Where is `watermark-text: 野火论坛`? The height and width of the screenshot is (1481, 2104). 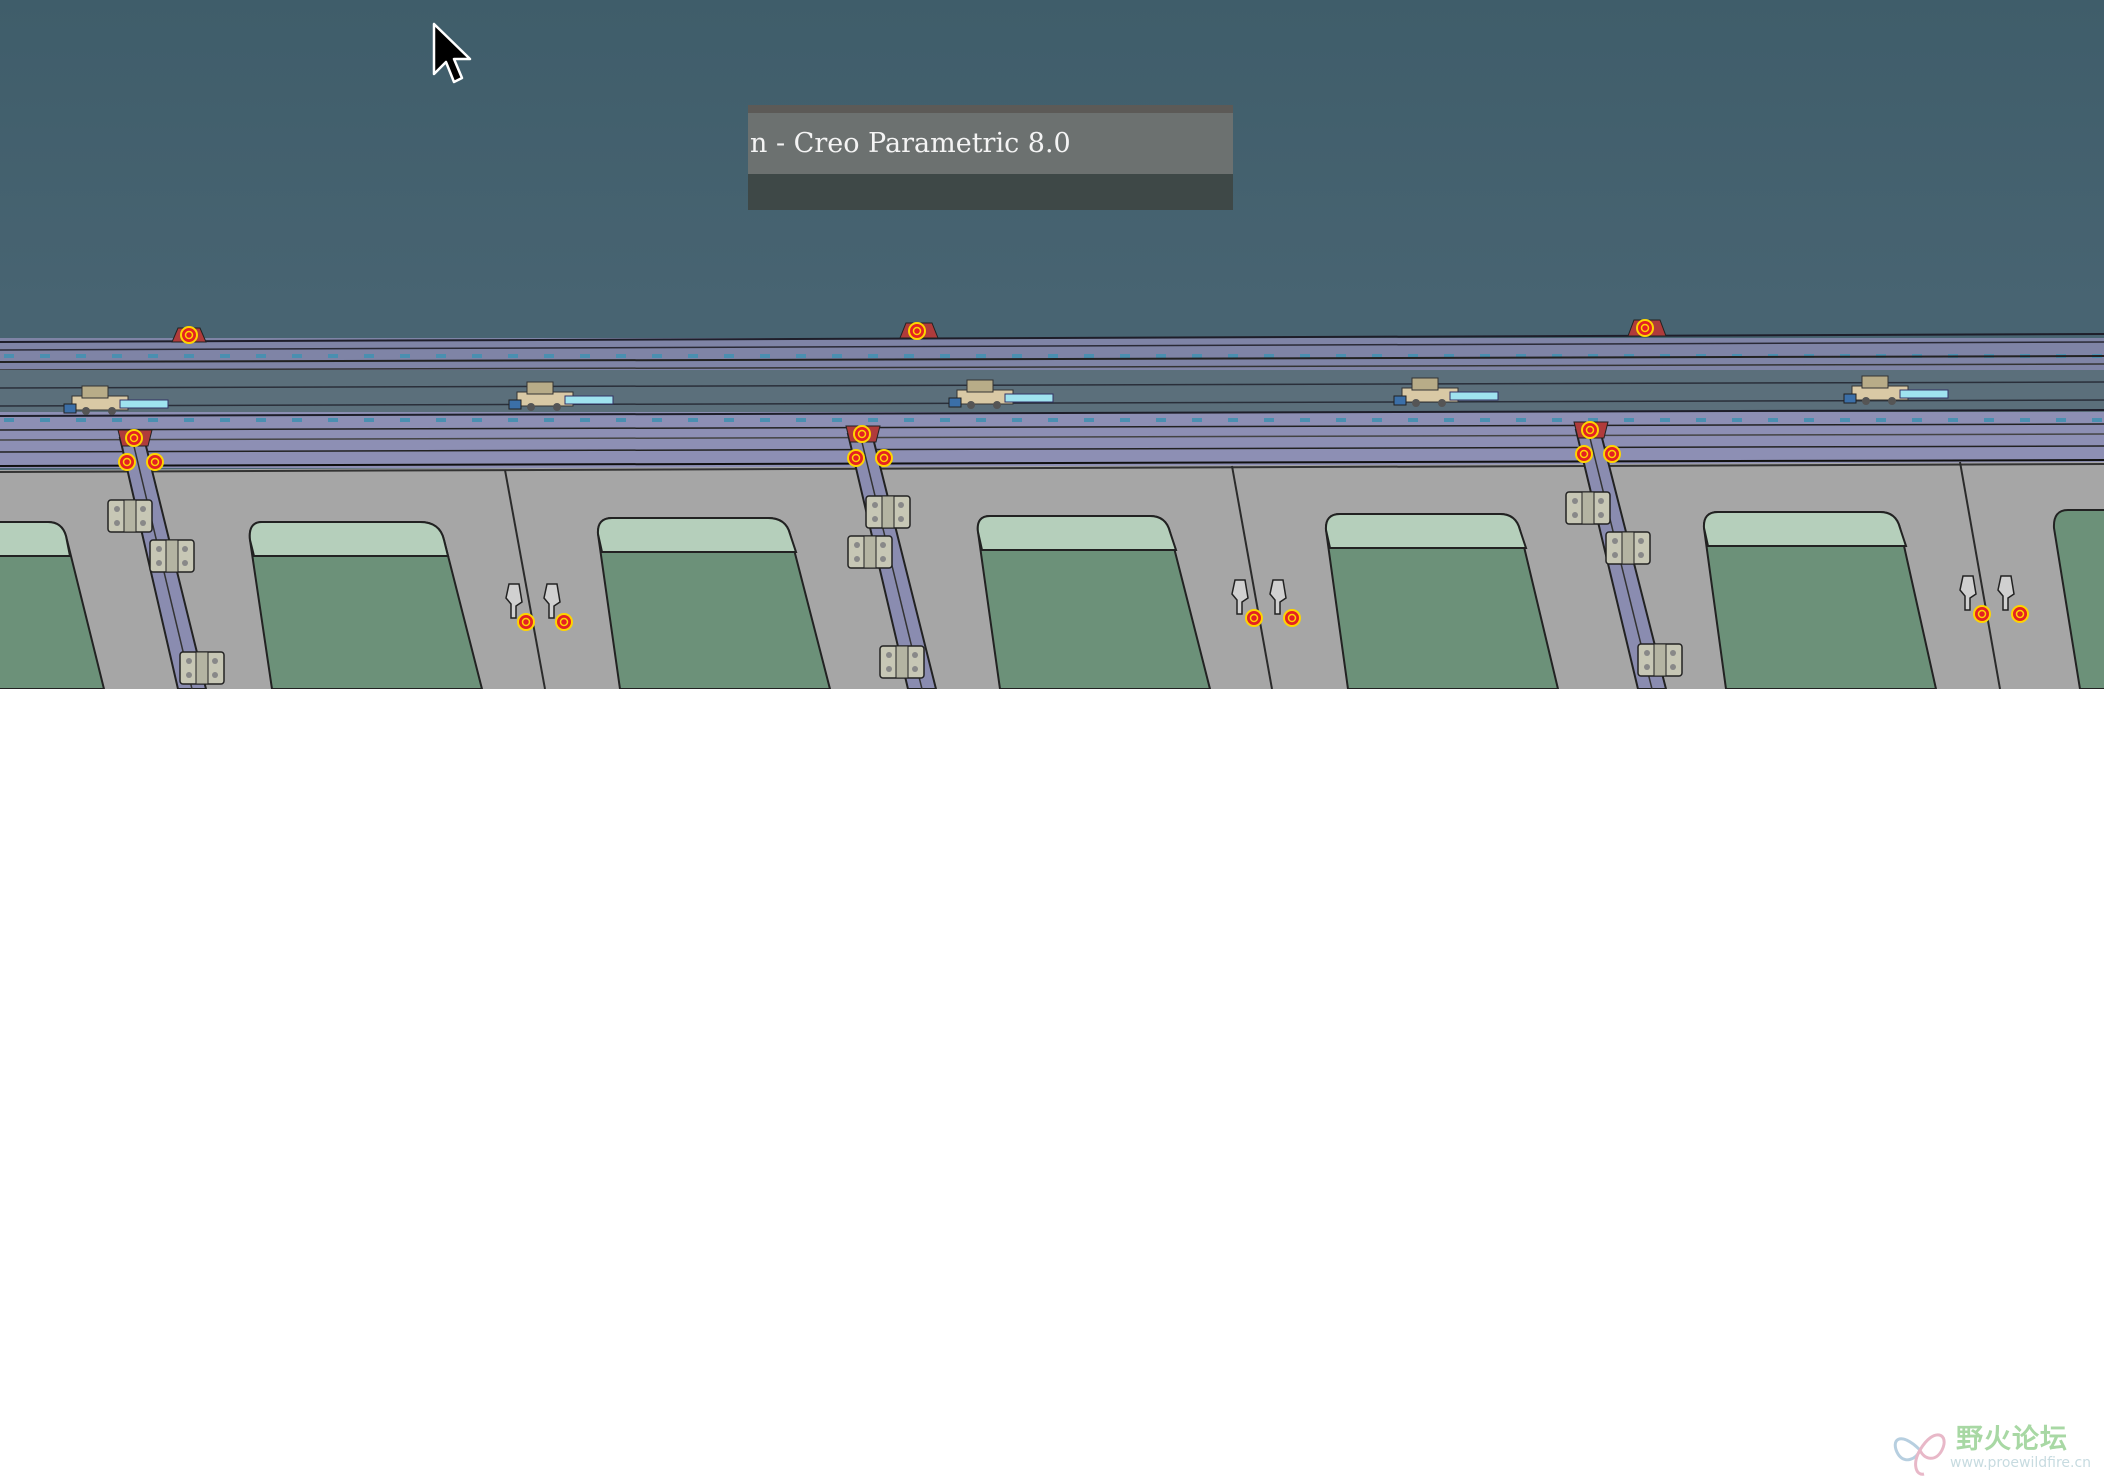 watermark-text: 野火论坛 is located at coordinates (2012, 1439).